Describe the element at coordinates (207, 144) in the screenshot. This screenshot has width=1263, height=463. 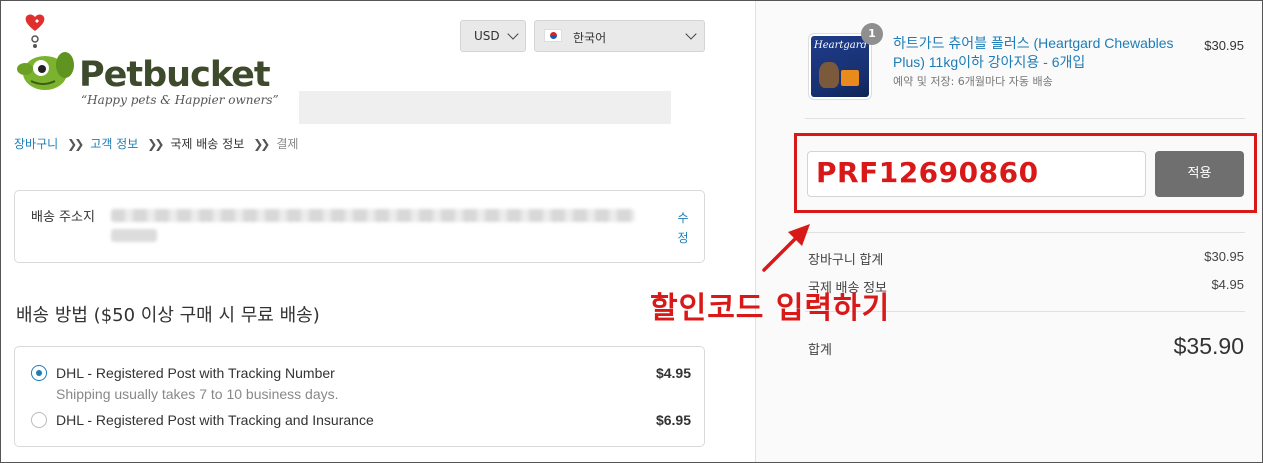
I see `breadcrumb-shipping: 국제 배송 정보` at that location.